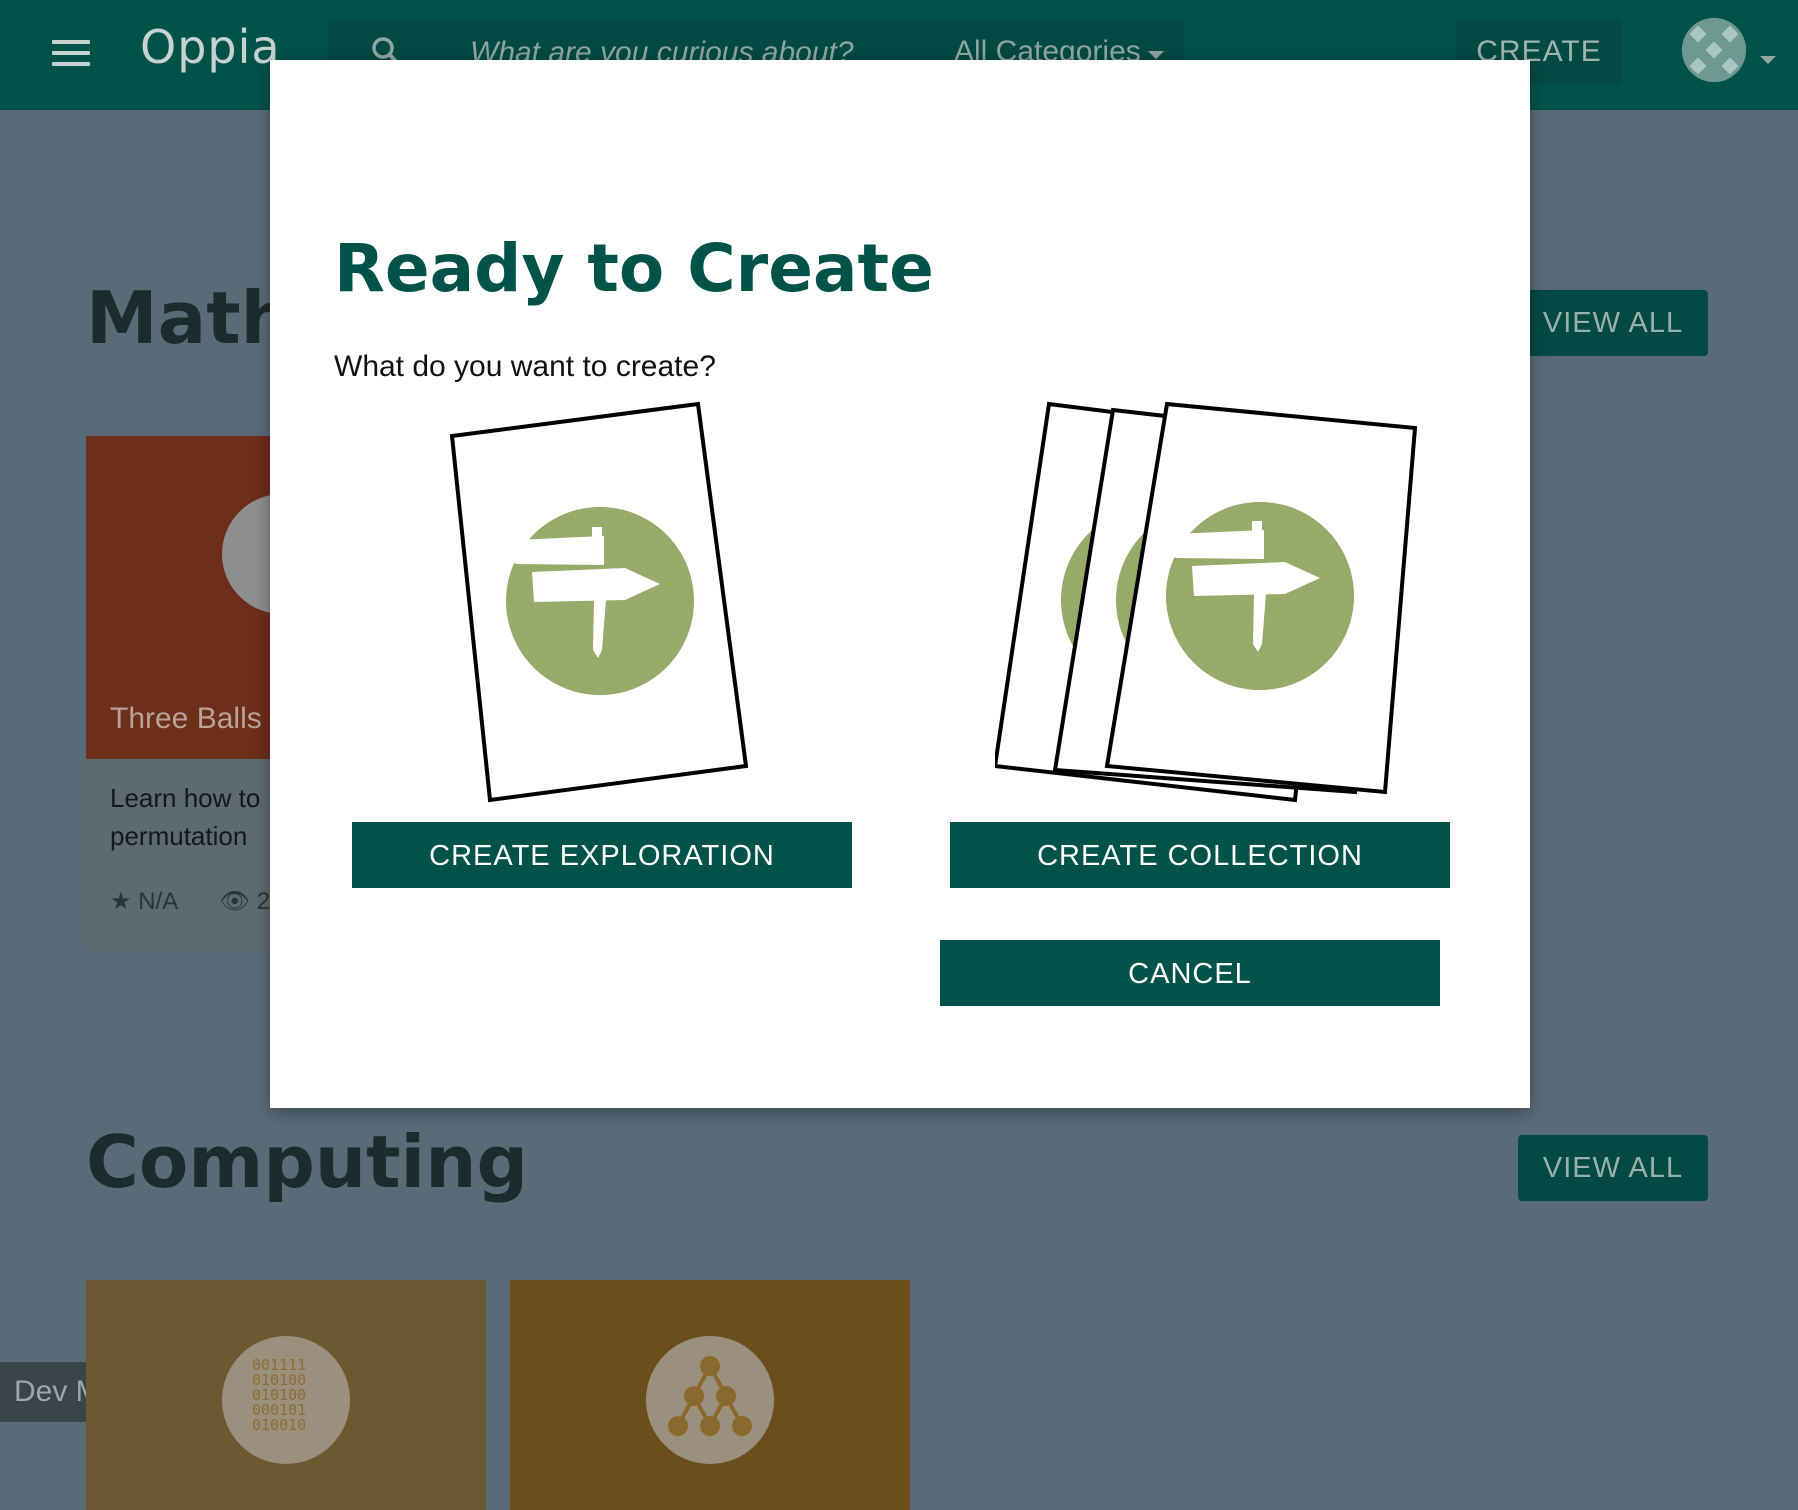  I want to click on binary-code-icon: 001111 010100 010100 000101 010010, so click(286, 1400).